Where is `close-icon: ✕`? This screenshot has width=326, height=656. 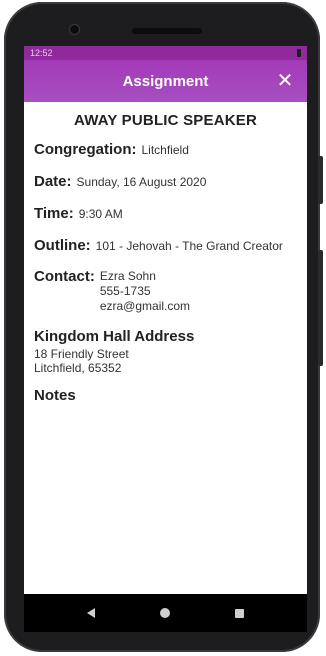 close-icon: ✕ is located at coordinates (285, 81).